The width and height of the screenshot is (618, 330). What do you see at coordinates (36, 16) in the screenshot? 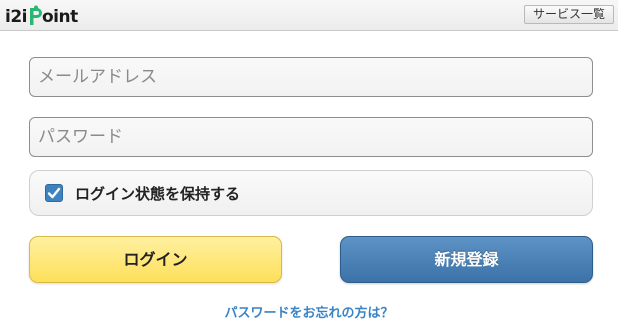
I see `logo-p-icon` at bounding box center [36, 16].